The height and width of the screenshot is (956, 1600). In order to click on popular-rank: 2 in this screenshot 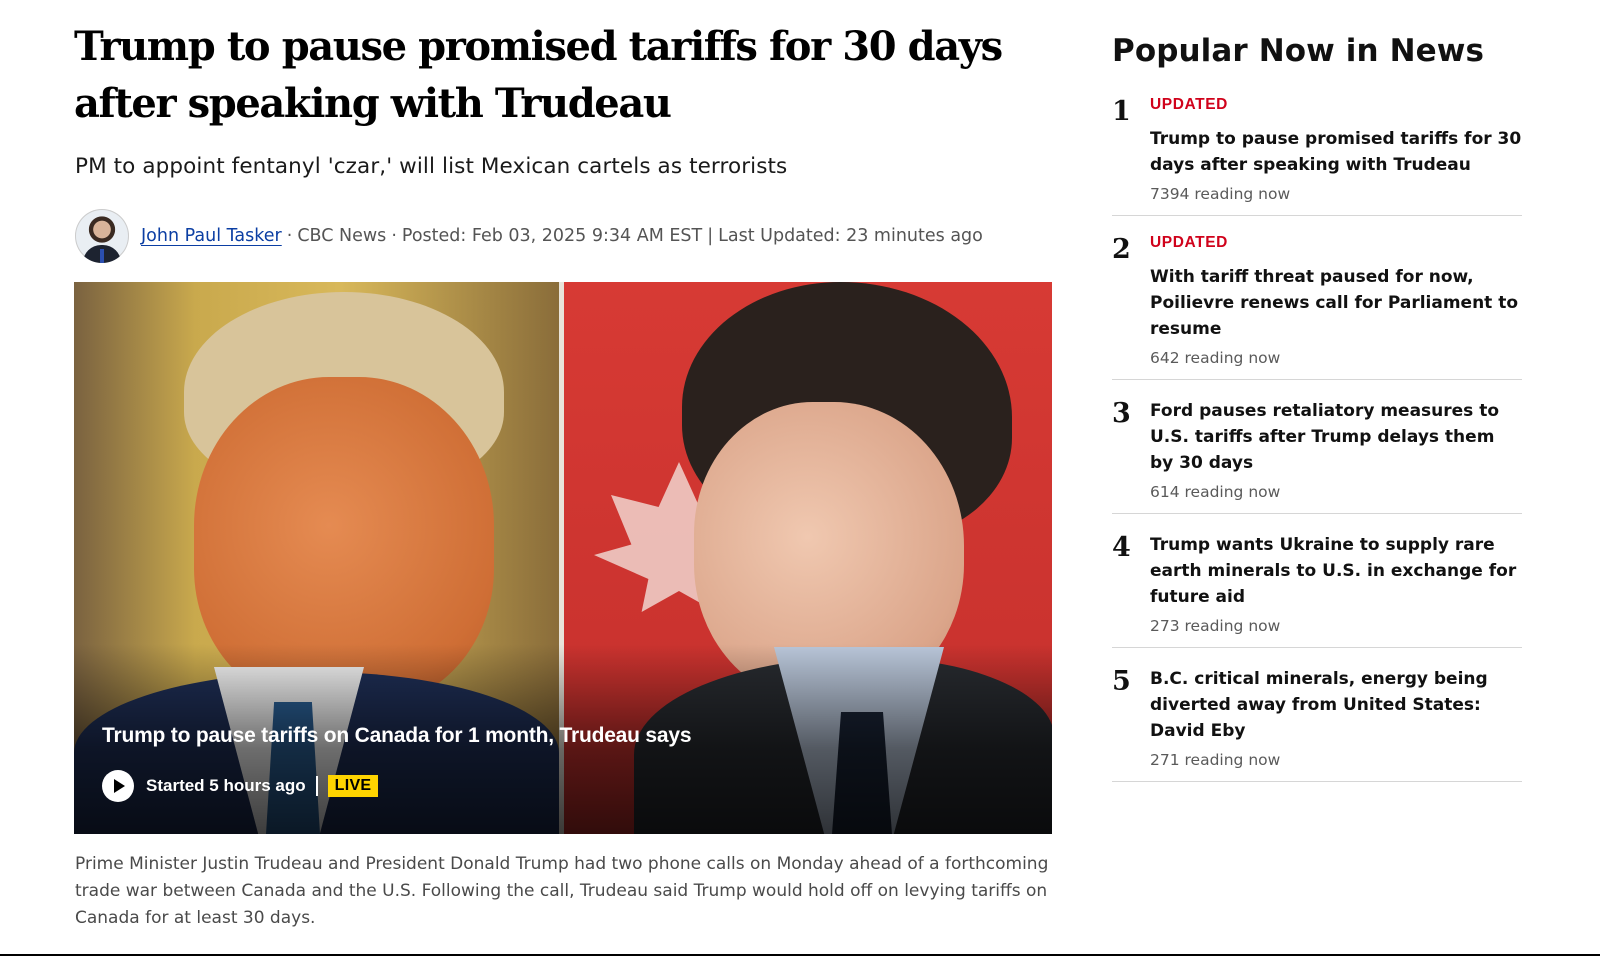, I will do `click(1121, 249)`.